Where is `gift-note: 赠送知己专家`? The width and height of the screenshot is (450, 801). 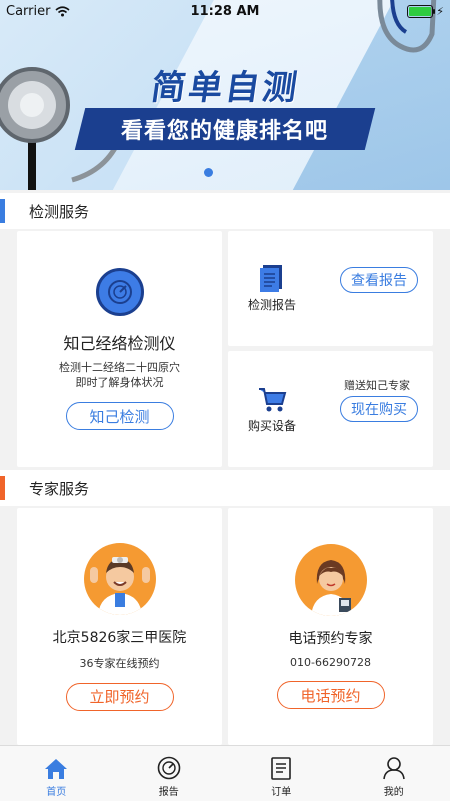
gift-note: 赠送知己专家 is located at coordinates (377, 385).